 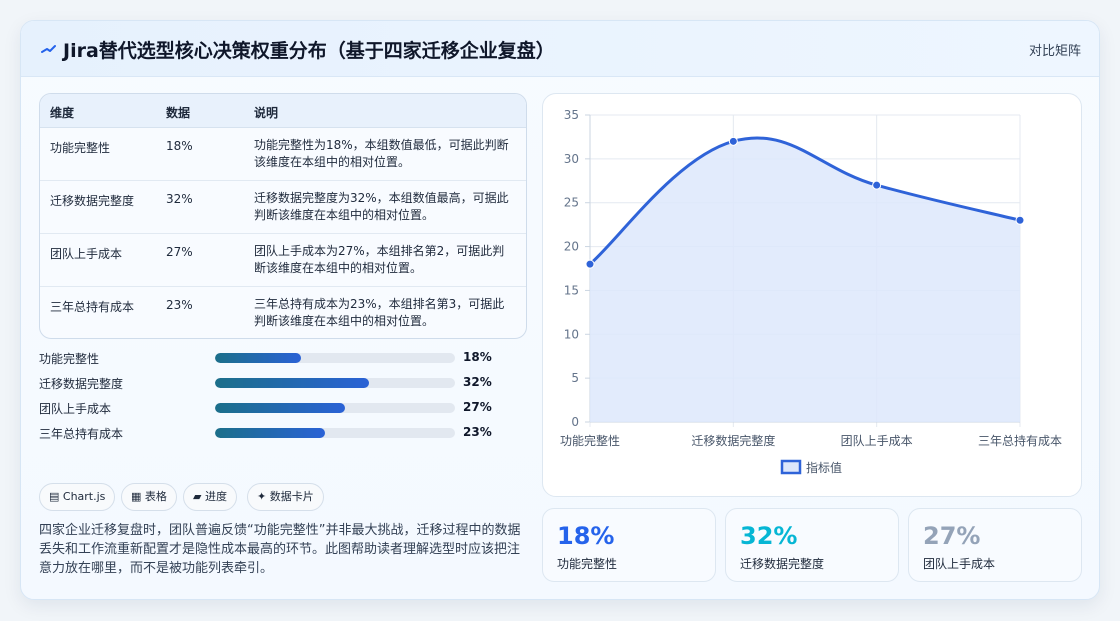 I want to click on progress-row: 三年总持有成本 23%, so click(x=274, y=432).